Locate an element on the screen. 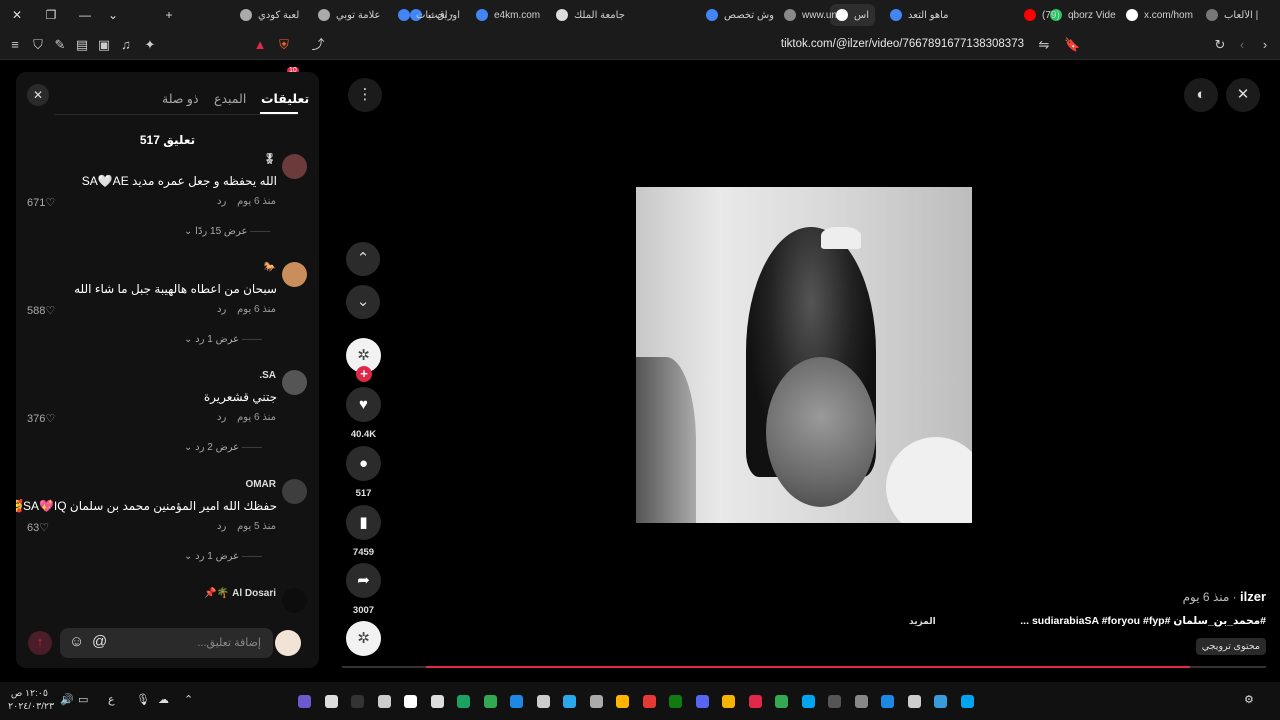 This screenshot has height=720, width=1280. brave-rewards-icon: ▲ is located at coordinates (260, 45).